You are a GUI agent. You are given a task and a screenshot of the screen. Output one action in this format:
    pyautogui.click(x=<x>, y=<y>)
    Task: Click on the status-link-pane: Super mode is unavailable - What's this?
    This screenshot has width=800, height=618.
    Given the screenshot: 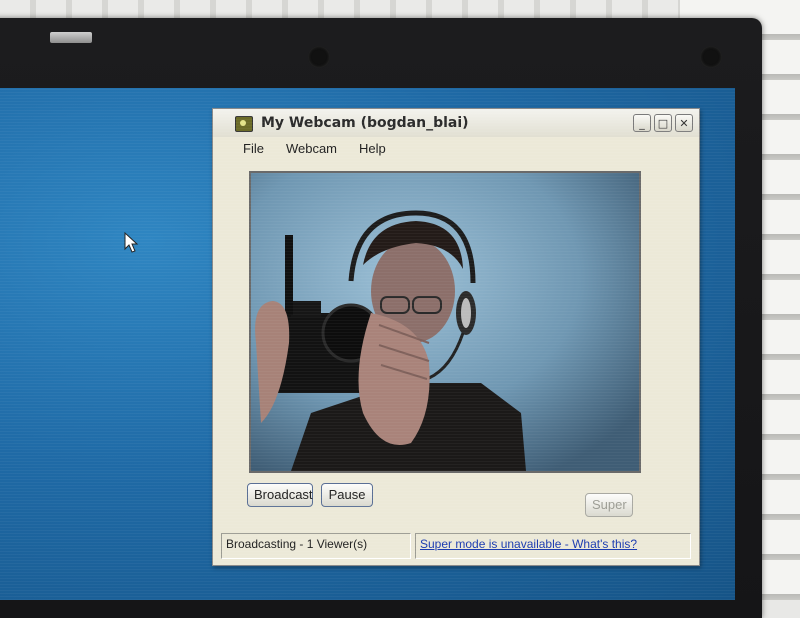 What is the action you would take?
    pyautogui.click(x=553, y=546)
    